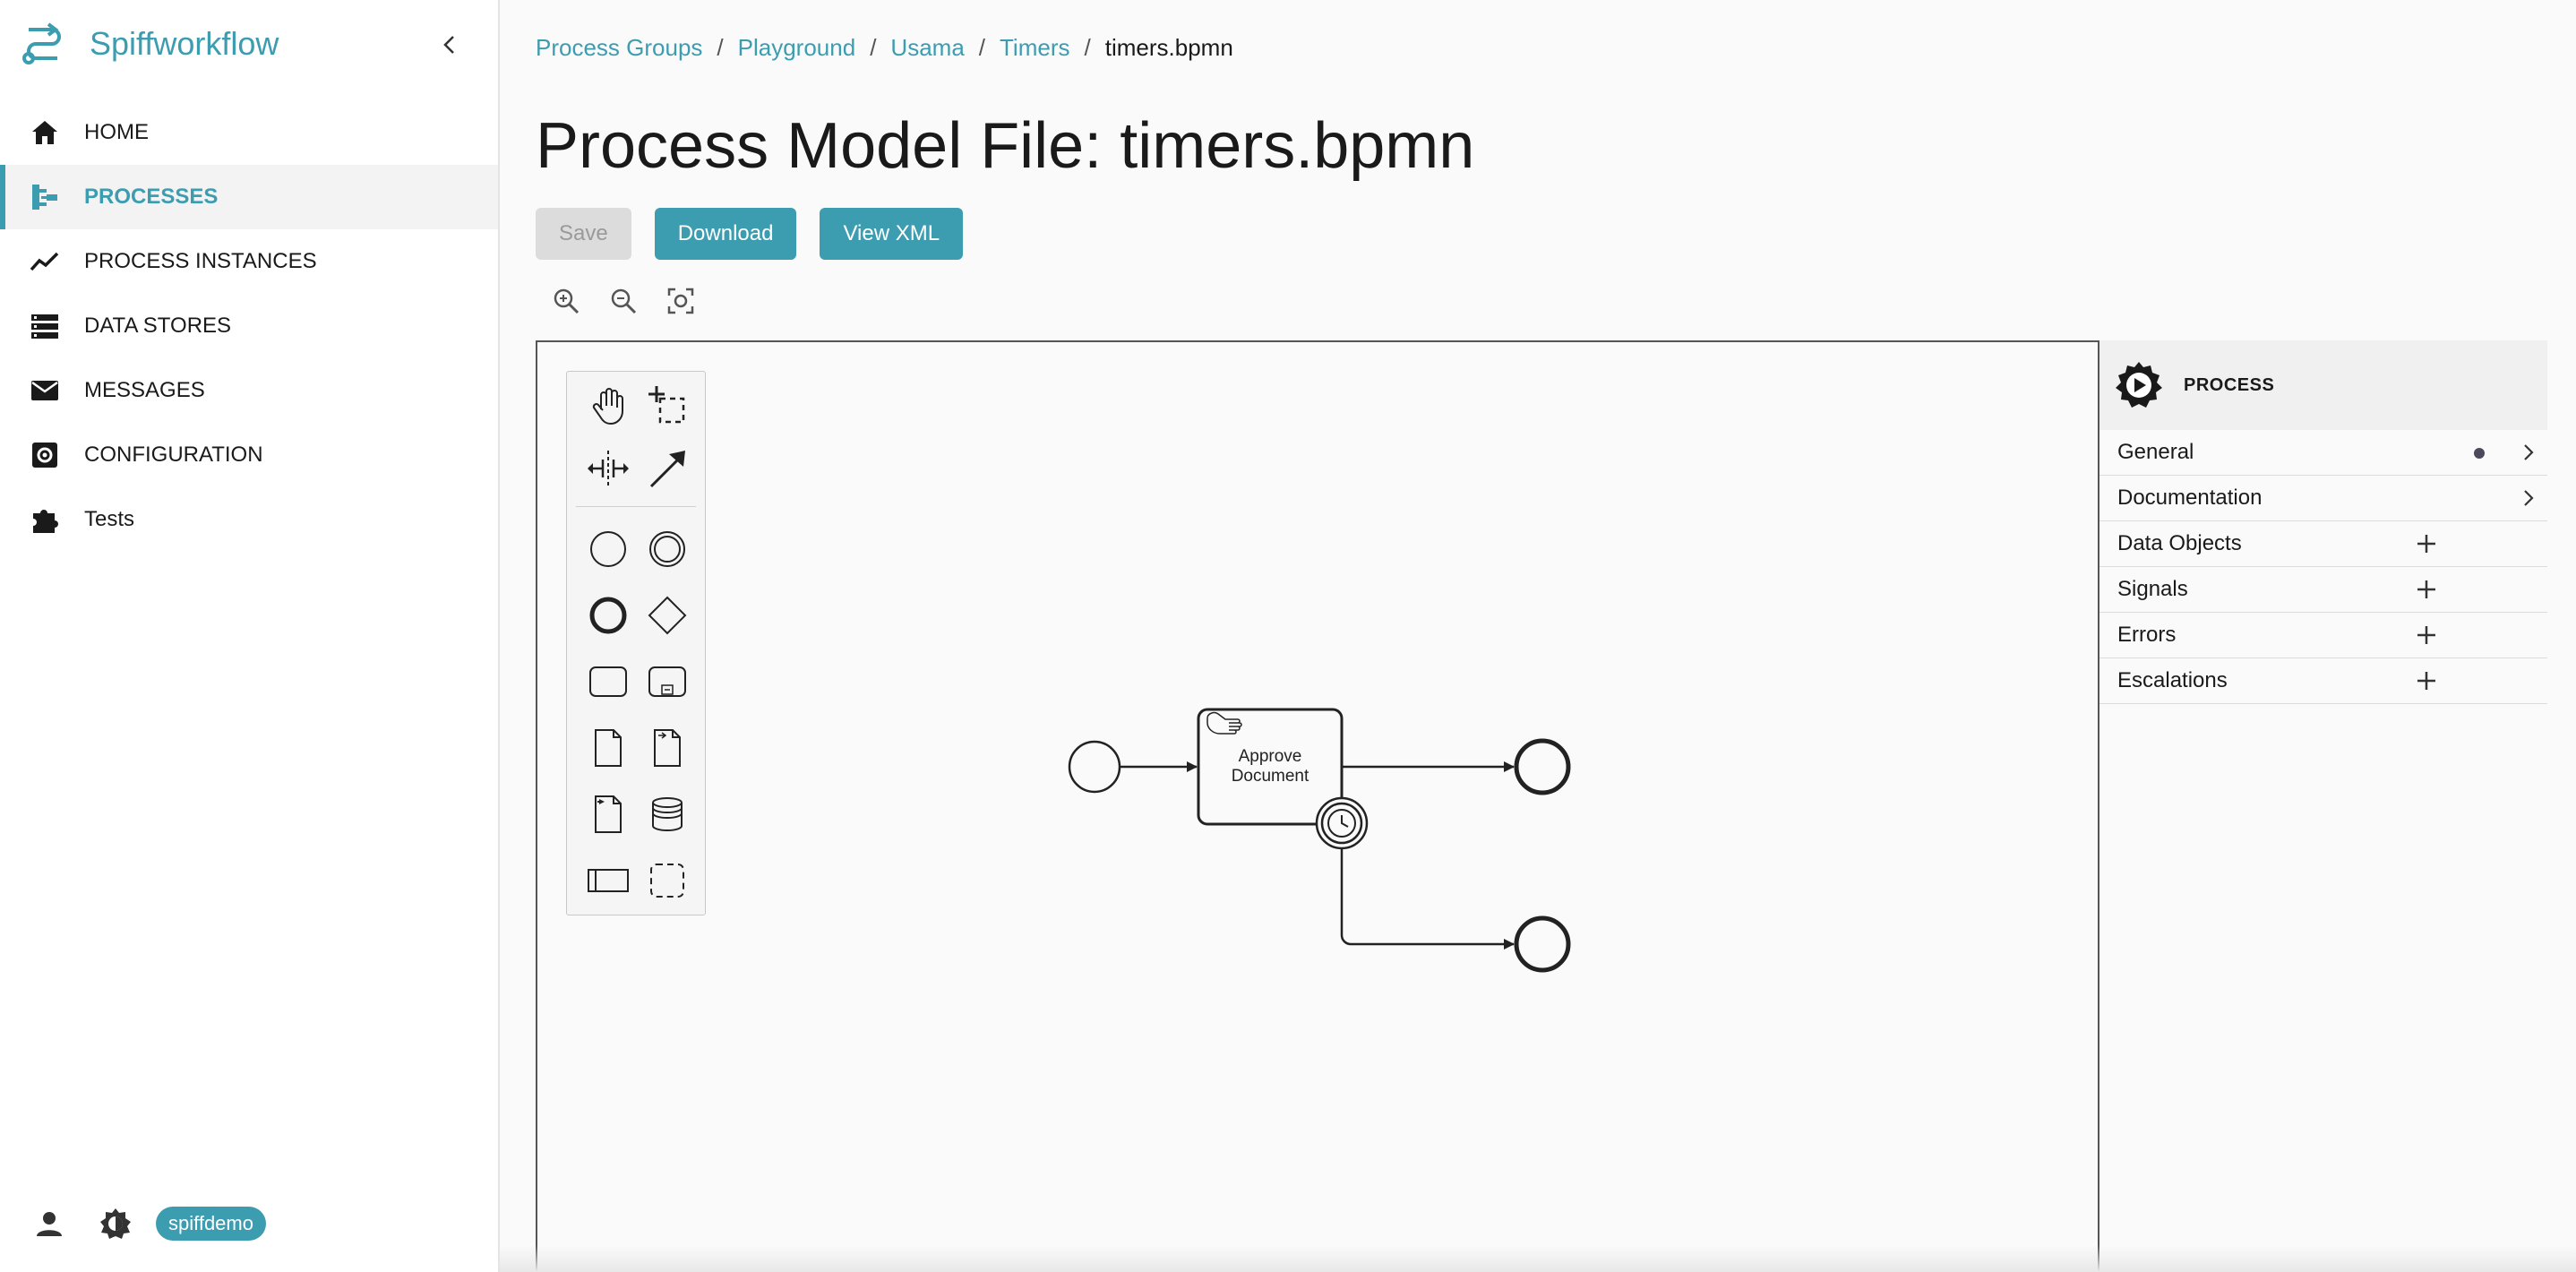 This screenshot has width=2576, height=1272. Describe the element at coordinates (1034, 48) in the screenshot. I see `breadcrumb-timers: Timers` at that location.